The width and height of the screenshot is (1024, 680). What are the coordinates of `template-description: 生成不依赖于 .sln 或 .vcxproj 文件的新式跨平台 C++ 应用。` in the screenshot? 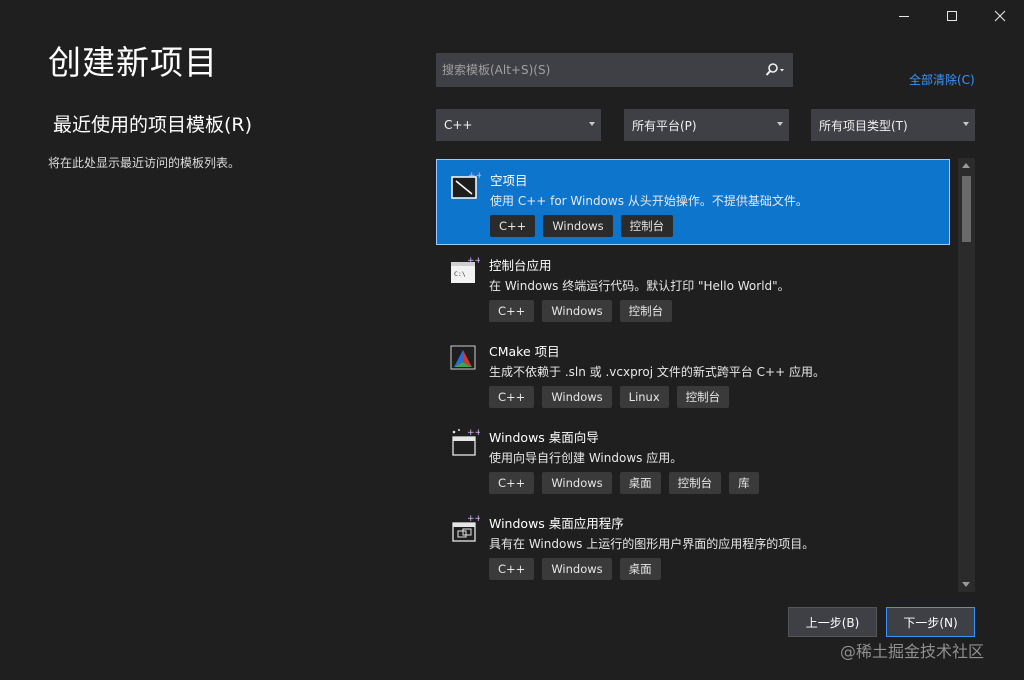 It's located at (657, 372).